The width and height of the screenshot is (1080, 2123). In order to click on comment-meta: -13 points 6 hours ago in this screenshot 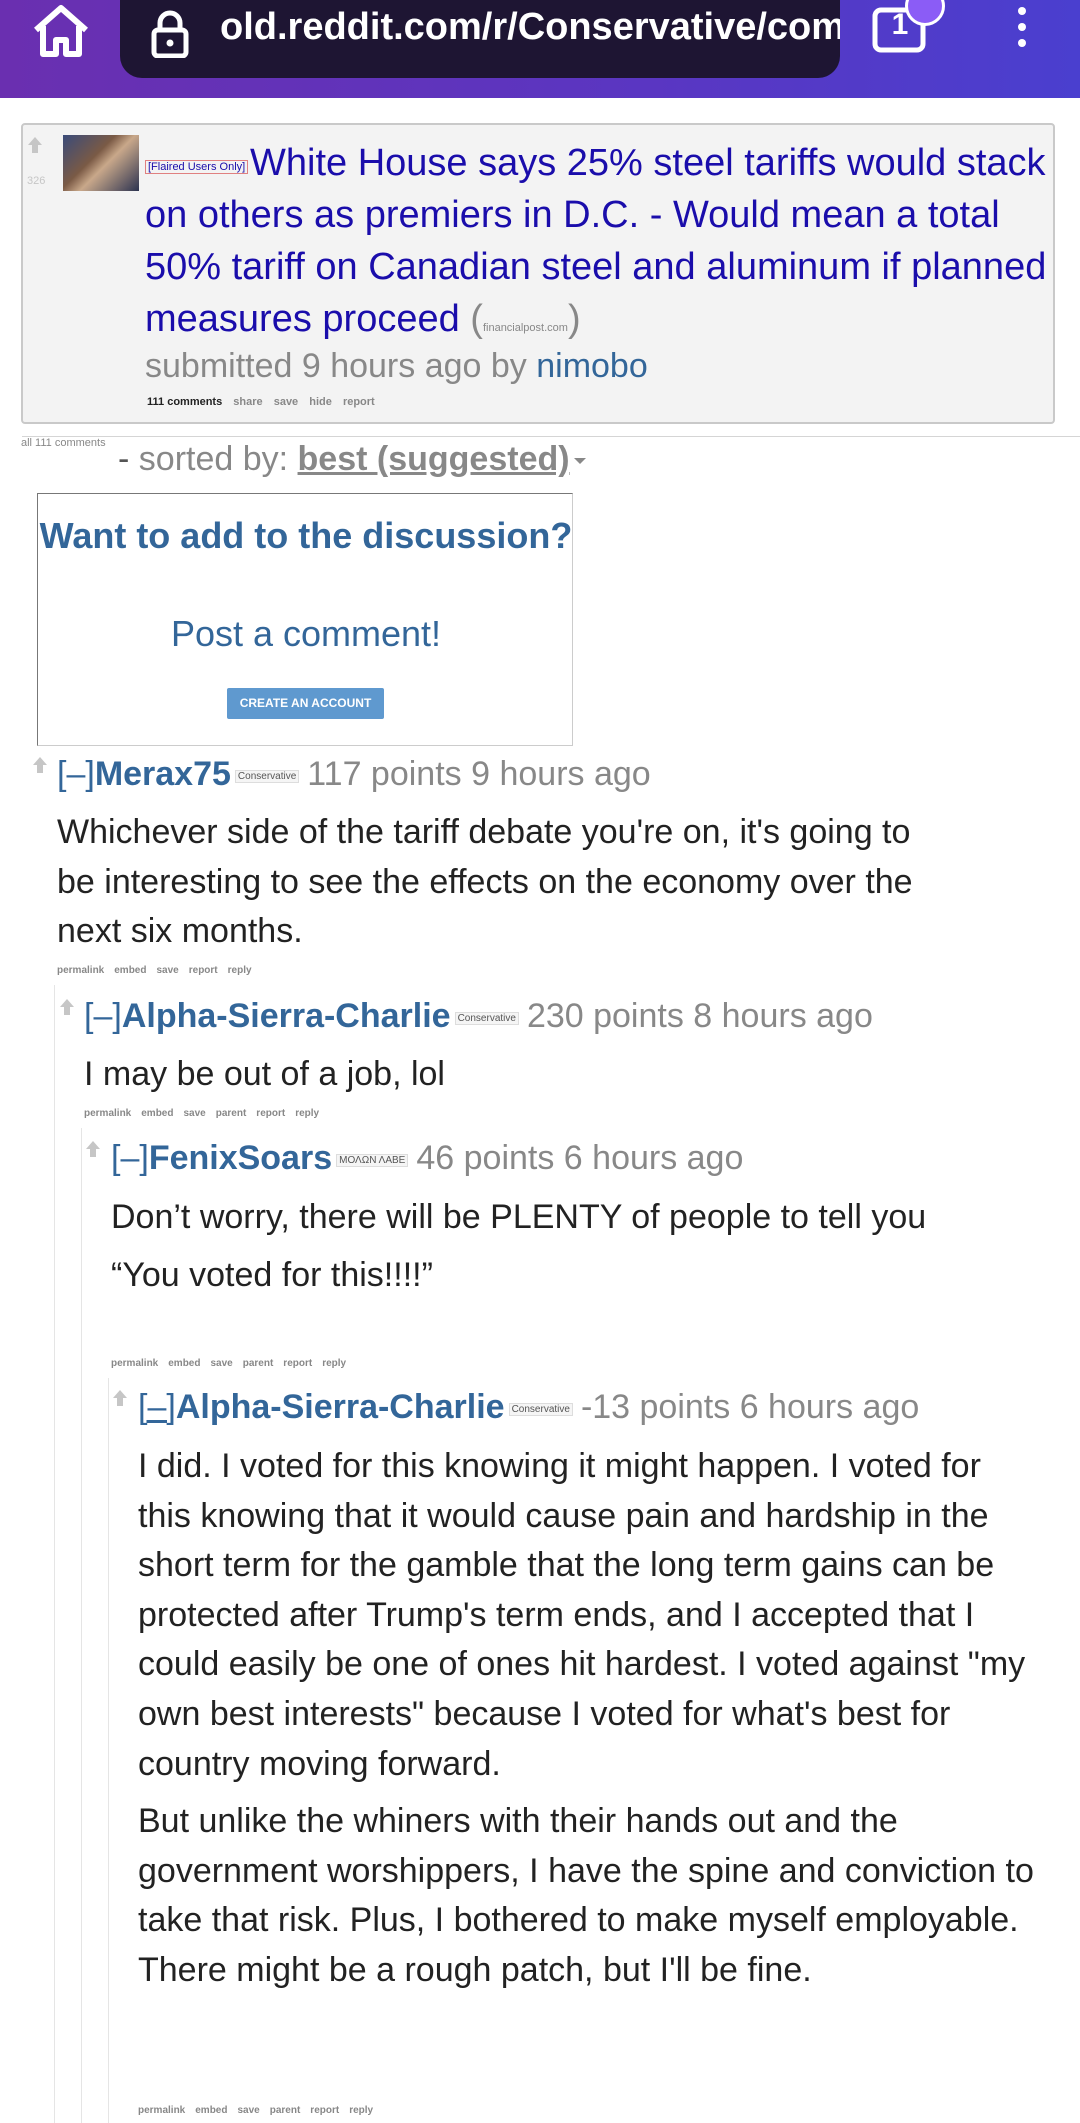, I will do `click(750, 1407)`.